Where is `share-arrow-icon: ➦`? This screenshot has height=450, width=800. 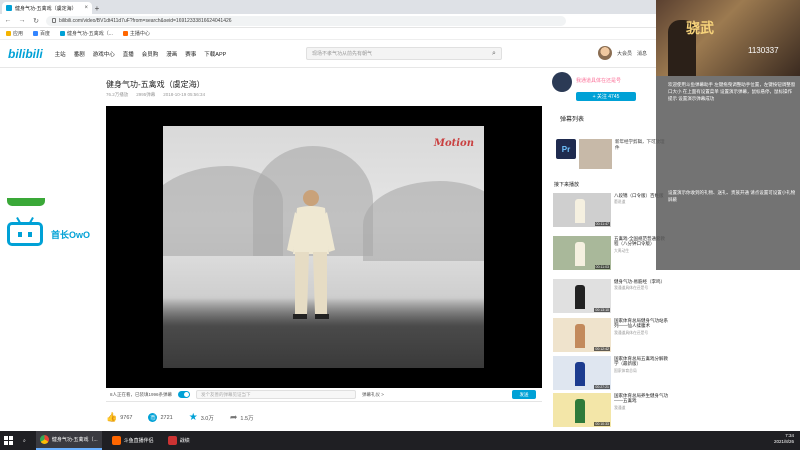 share-arrow-icon: ➦ is located at coordinates (233, 417).